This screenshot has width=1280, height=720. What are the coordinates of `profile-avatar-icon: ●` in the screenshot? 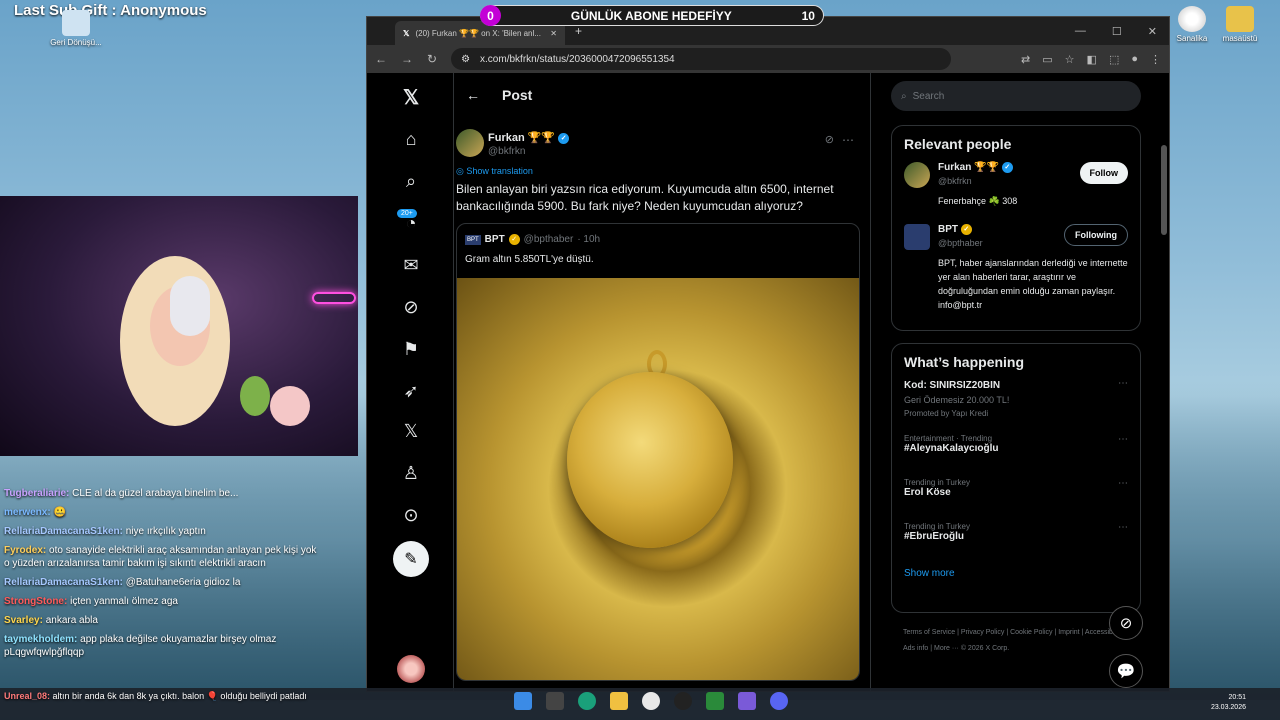 It's located at (1134, 59).